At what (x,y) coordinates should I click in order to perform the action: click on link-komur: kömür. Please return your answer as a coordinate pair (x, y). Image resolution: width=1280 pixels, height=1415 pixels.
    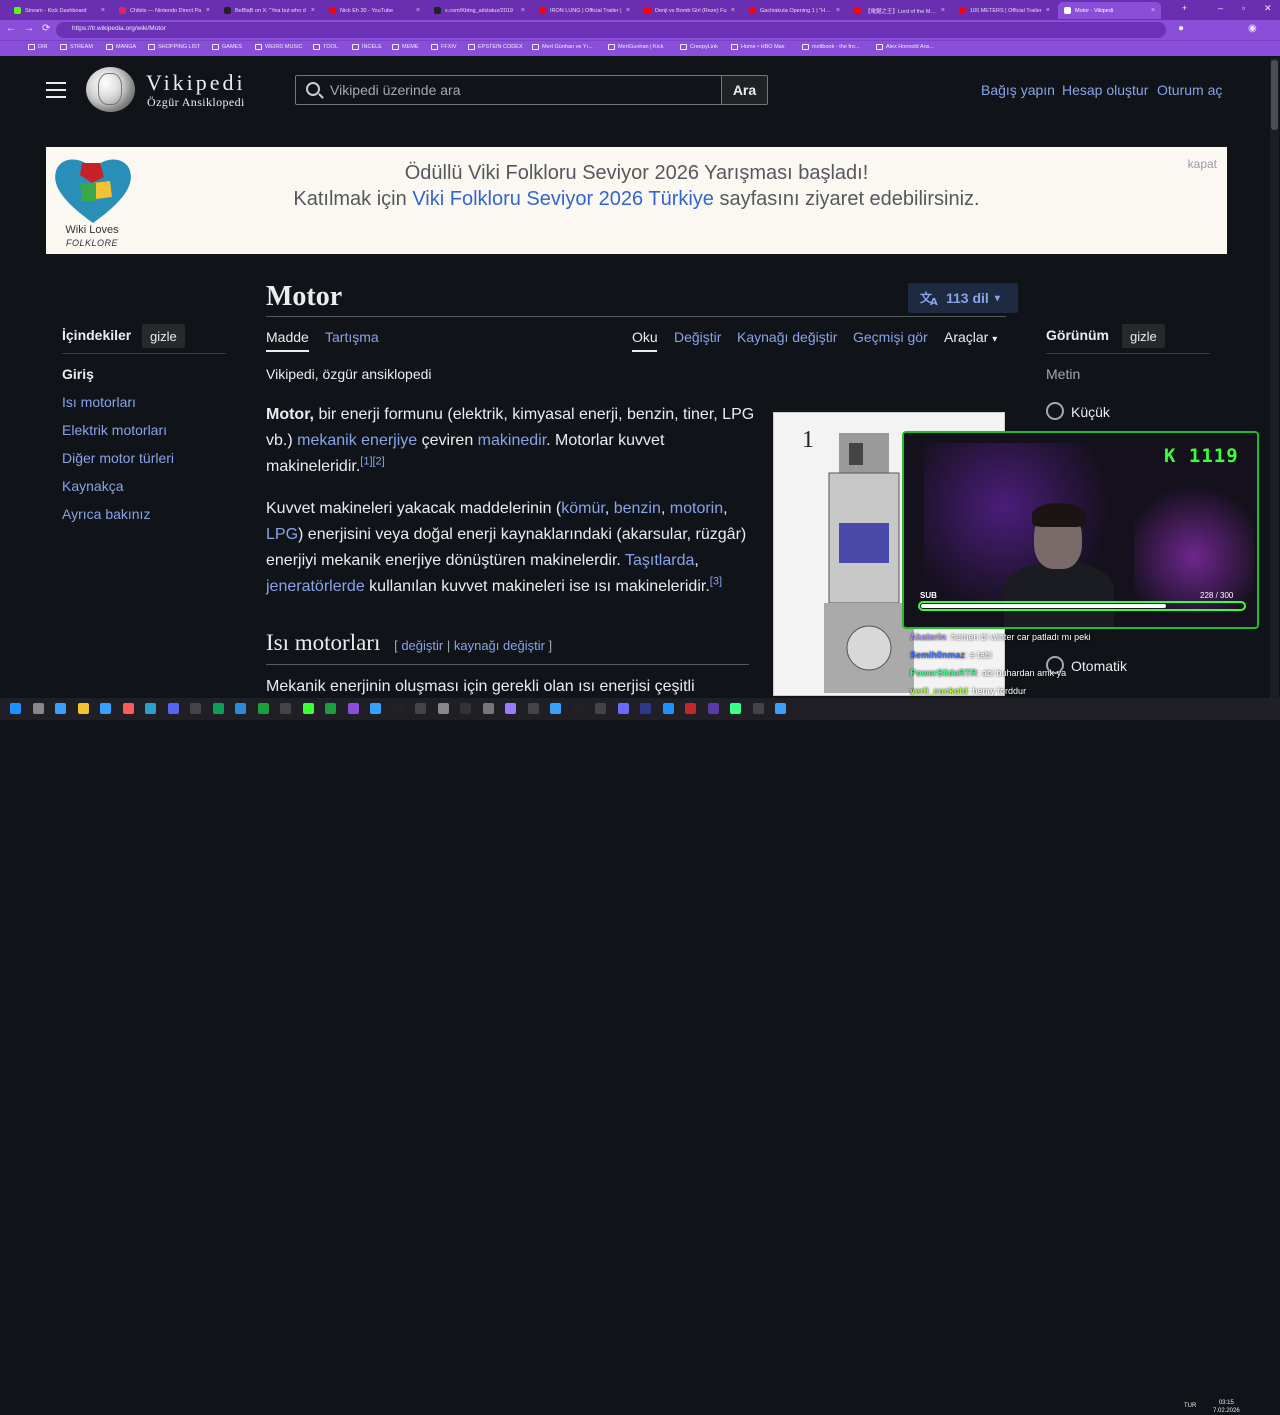
    Looking at the image, I should click on (583, 508).